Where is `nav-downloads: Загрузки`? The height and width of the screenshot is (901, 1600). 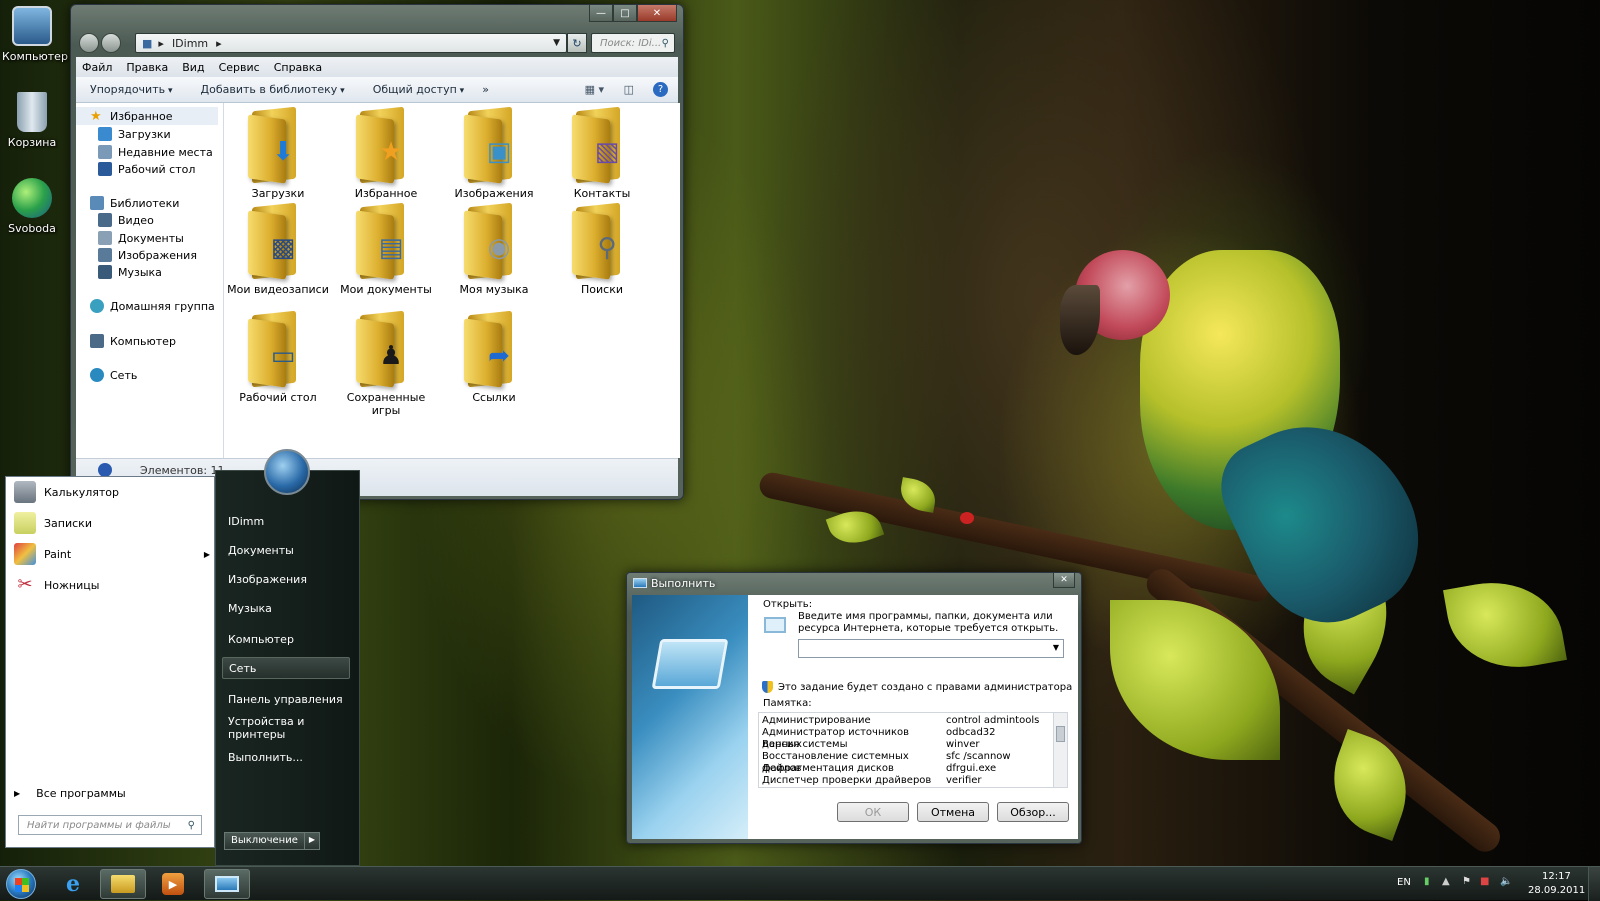 nav-downloads: Загрузки is located at coordinates (134, 134).